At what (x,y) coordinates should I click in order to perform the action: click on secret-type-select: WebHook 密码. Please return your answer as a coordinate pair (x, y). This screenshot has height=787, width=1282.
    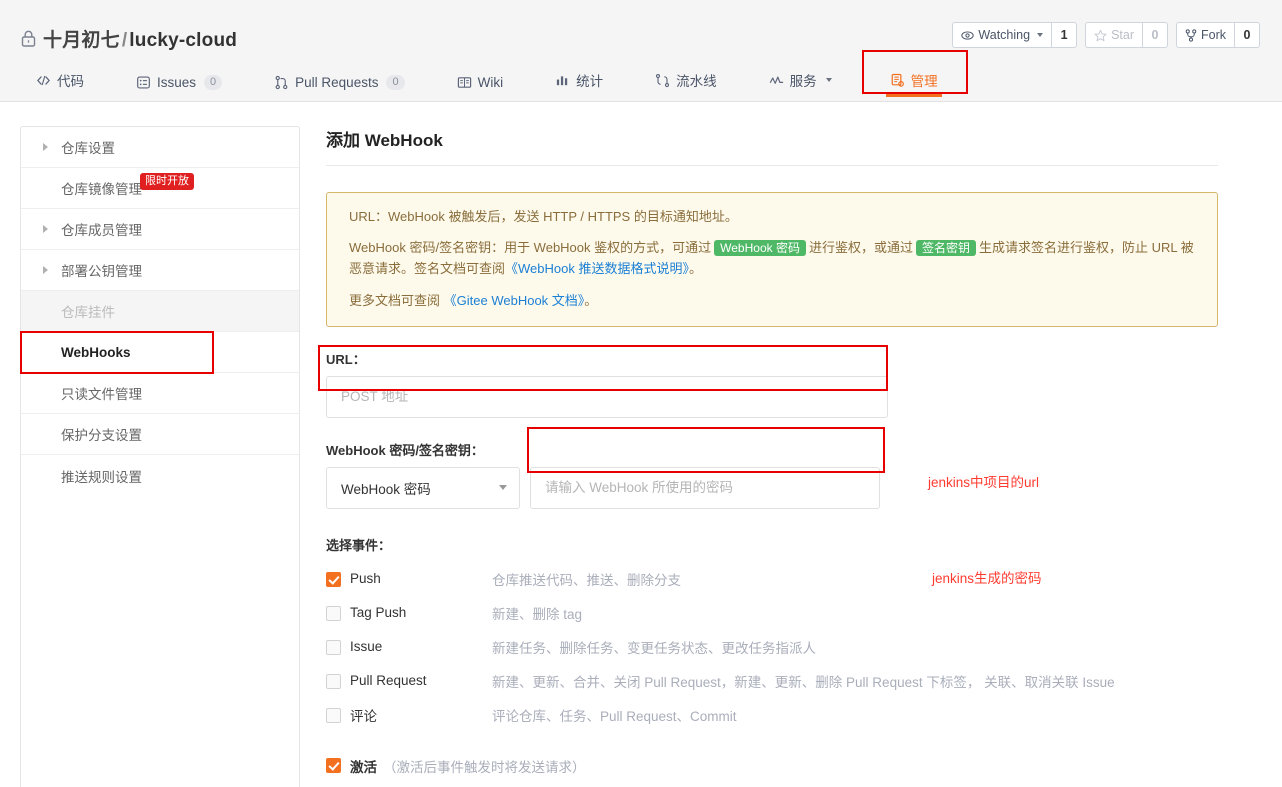
    Looking at the image, I should click on (423, 487).